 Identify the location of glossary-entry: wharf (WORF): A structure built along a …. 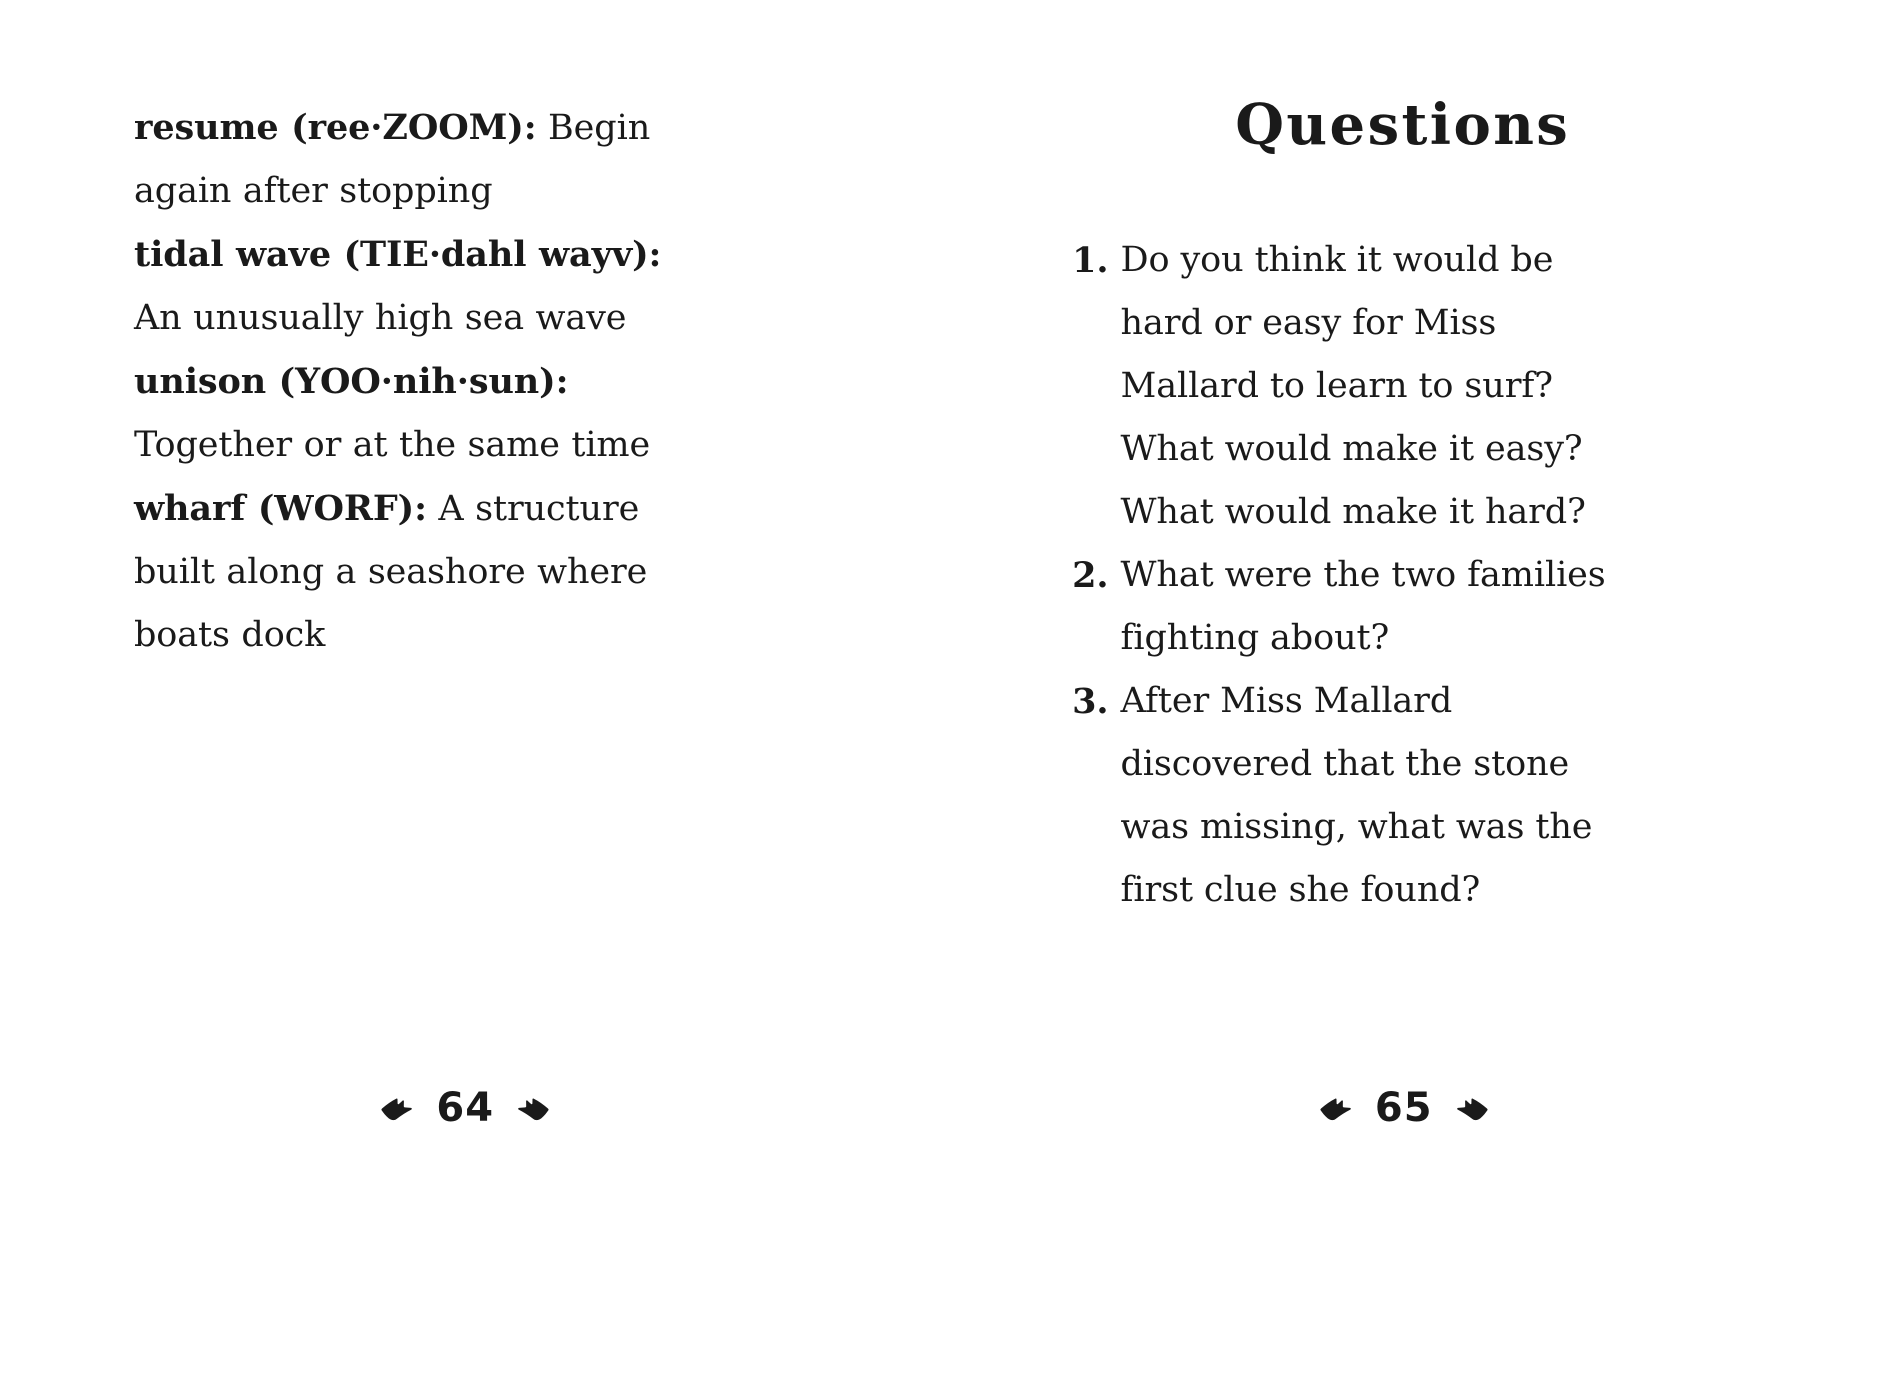
(414, 572).